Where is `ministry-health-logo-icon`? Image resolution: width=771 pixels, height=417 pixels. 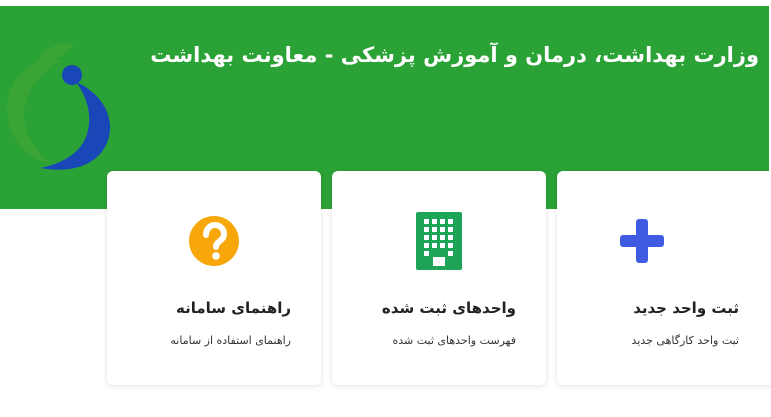
ministry-health-logo-icon is located at coordinates (59, 106).